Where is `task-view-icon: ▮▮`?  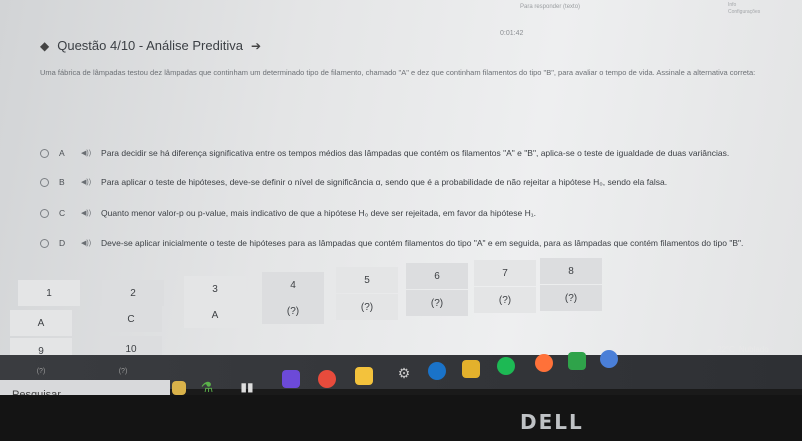
task-view-icon: ▮▮ is located at coordinates (247, 387).